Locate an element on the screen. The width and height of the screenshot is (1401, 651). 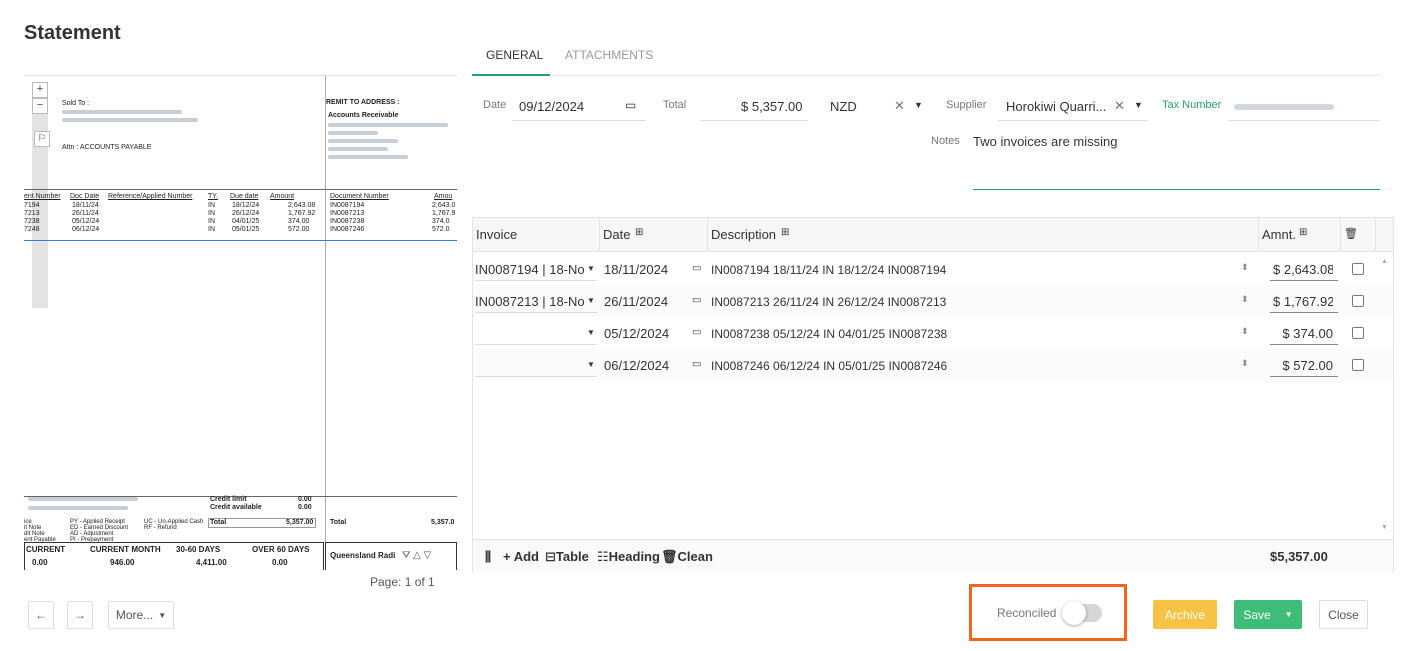
amount-input: $ 2,643.08 is located at coordinates (1303, 269).